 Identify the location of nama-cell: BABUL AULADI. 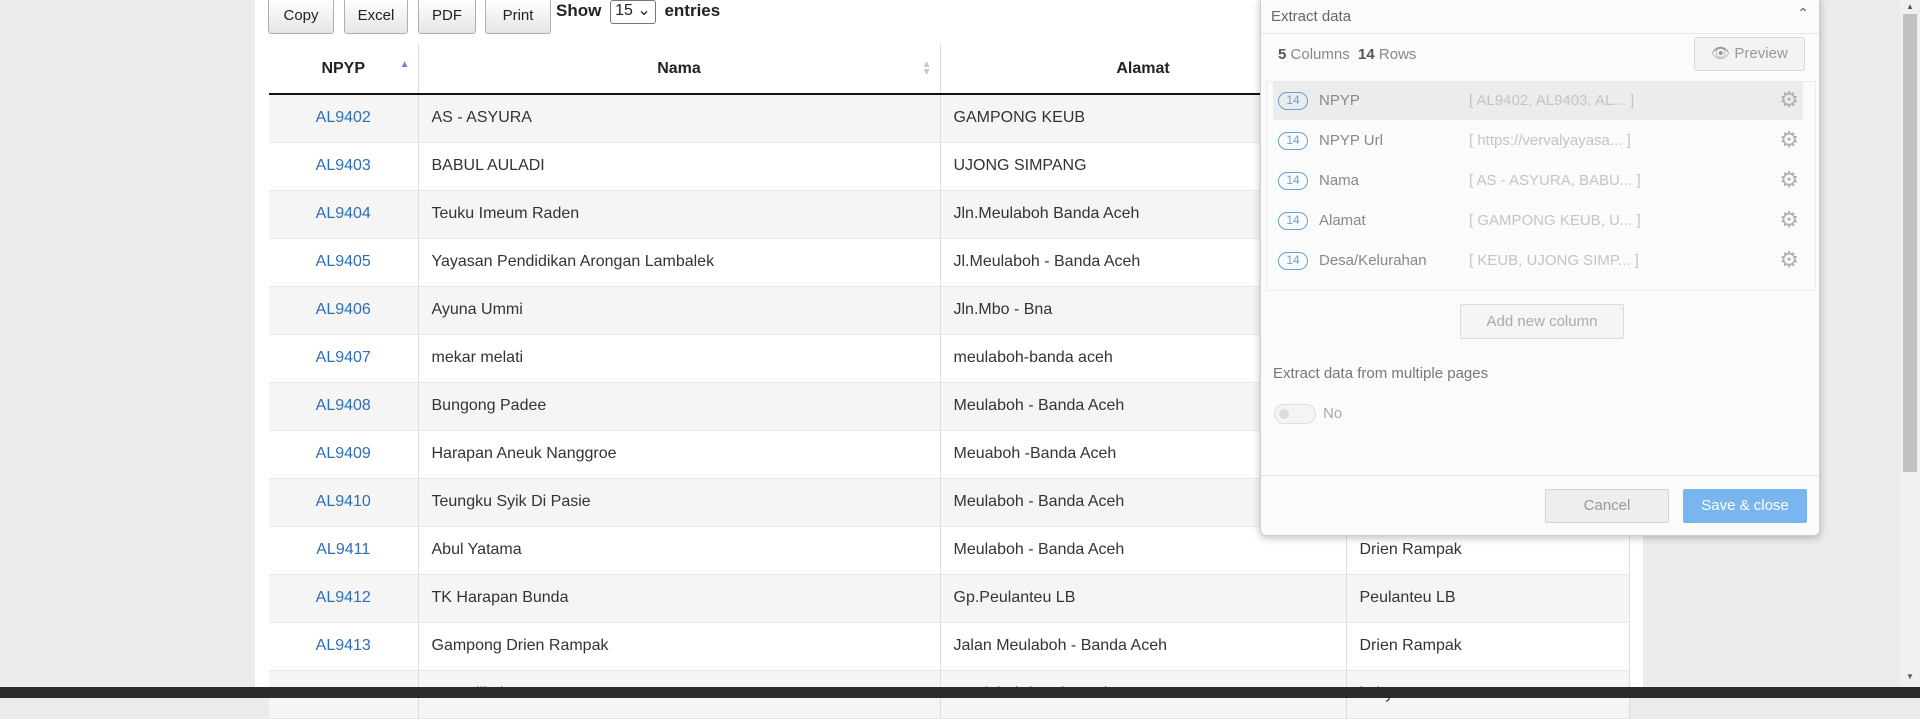
(679, 166).